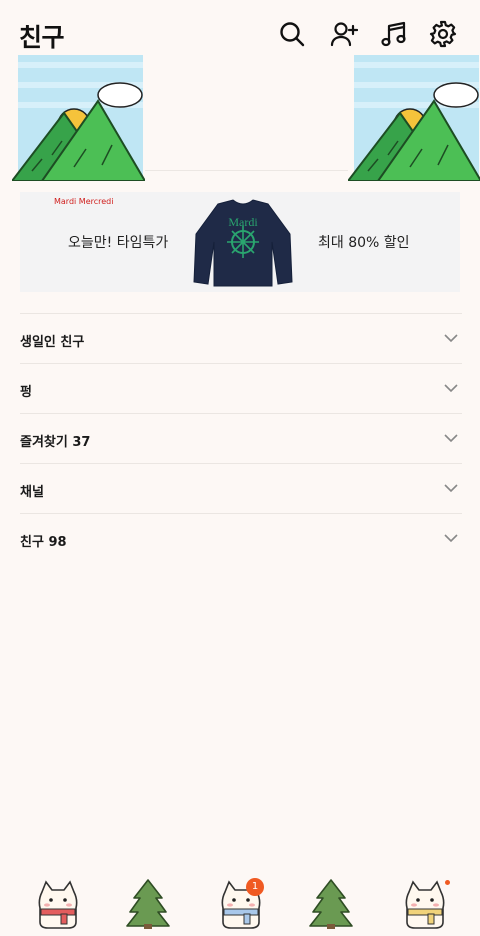 Image resolution: width=480 pixels, height=936 pixels. I want to click on section-pung: 펑, so click(241, 388).